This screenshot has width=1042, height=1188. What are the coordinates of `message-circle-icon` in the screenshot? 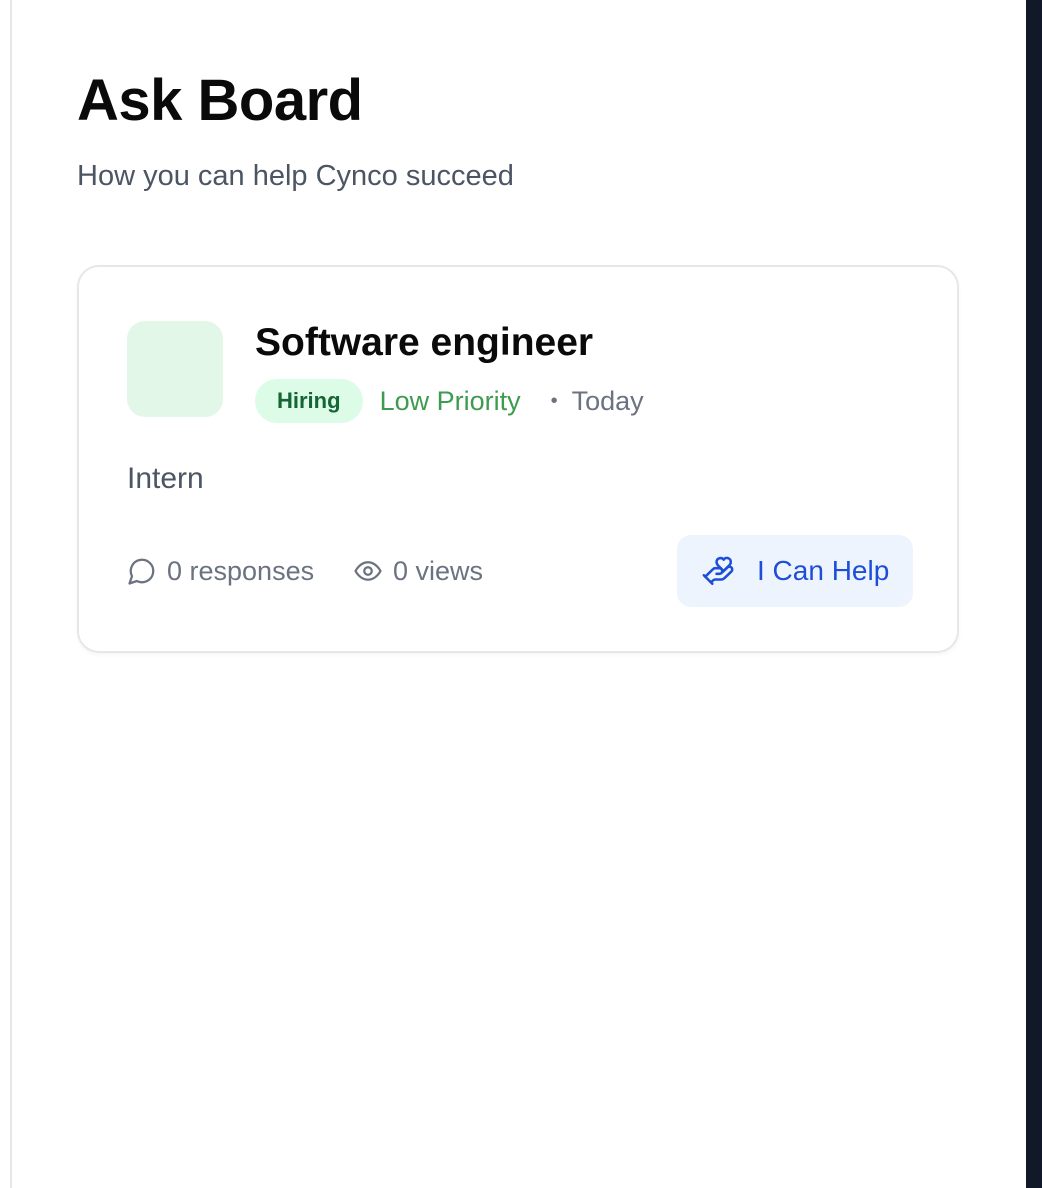 It's located at (142, 571).